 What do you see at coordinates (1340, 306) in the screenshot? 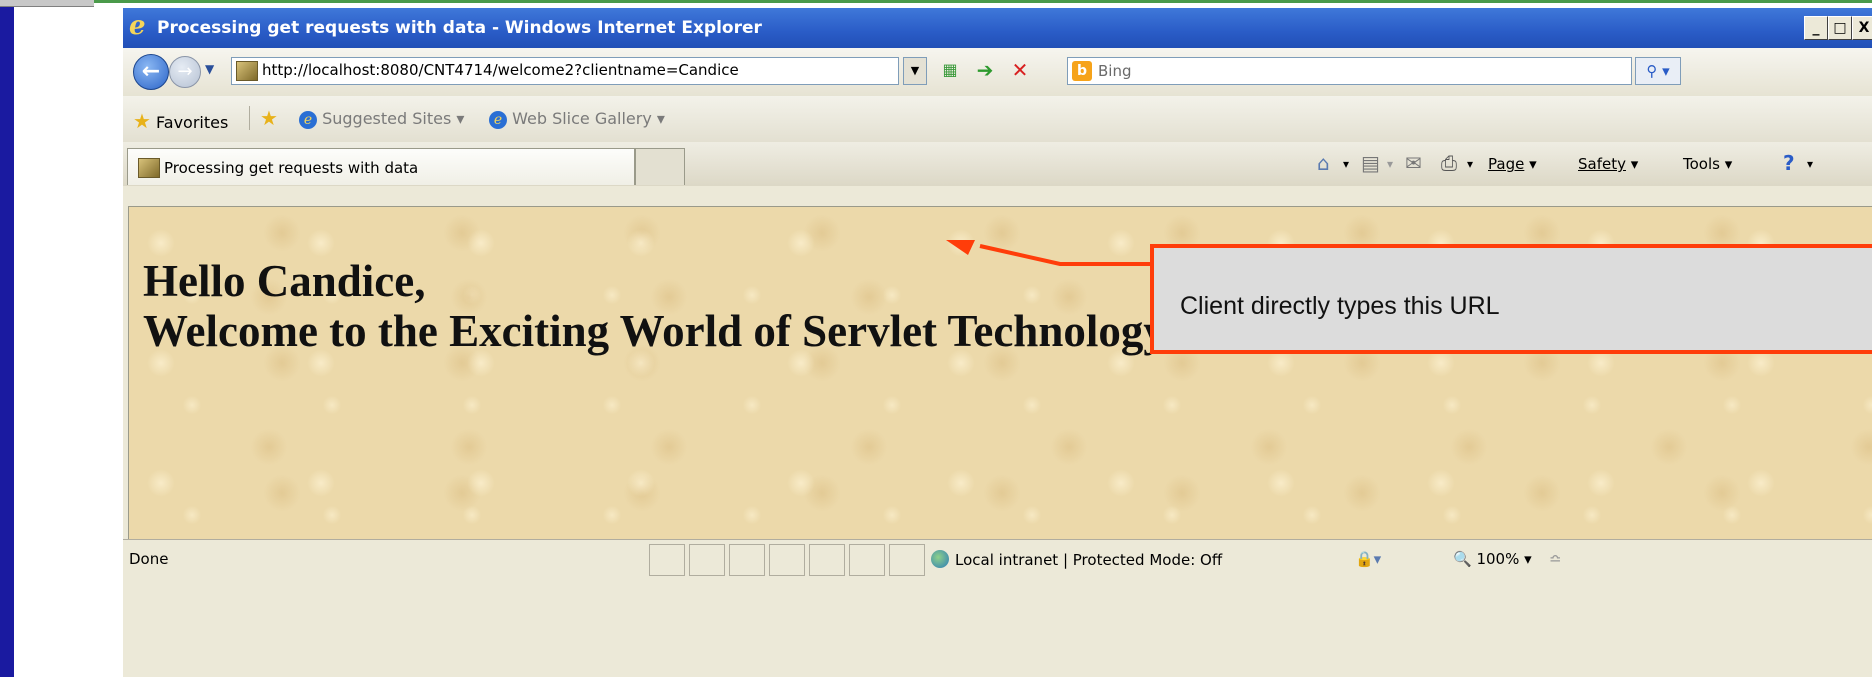
I see `annotation-text: Client directly types this URL` at bounding box center [1340, 306].